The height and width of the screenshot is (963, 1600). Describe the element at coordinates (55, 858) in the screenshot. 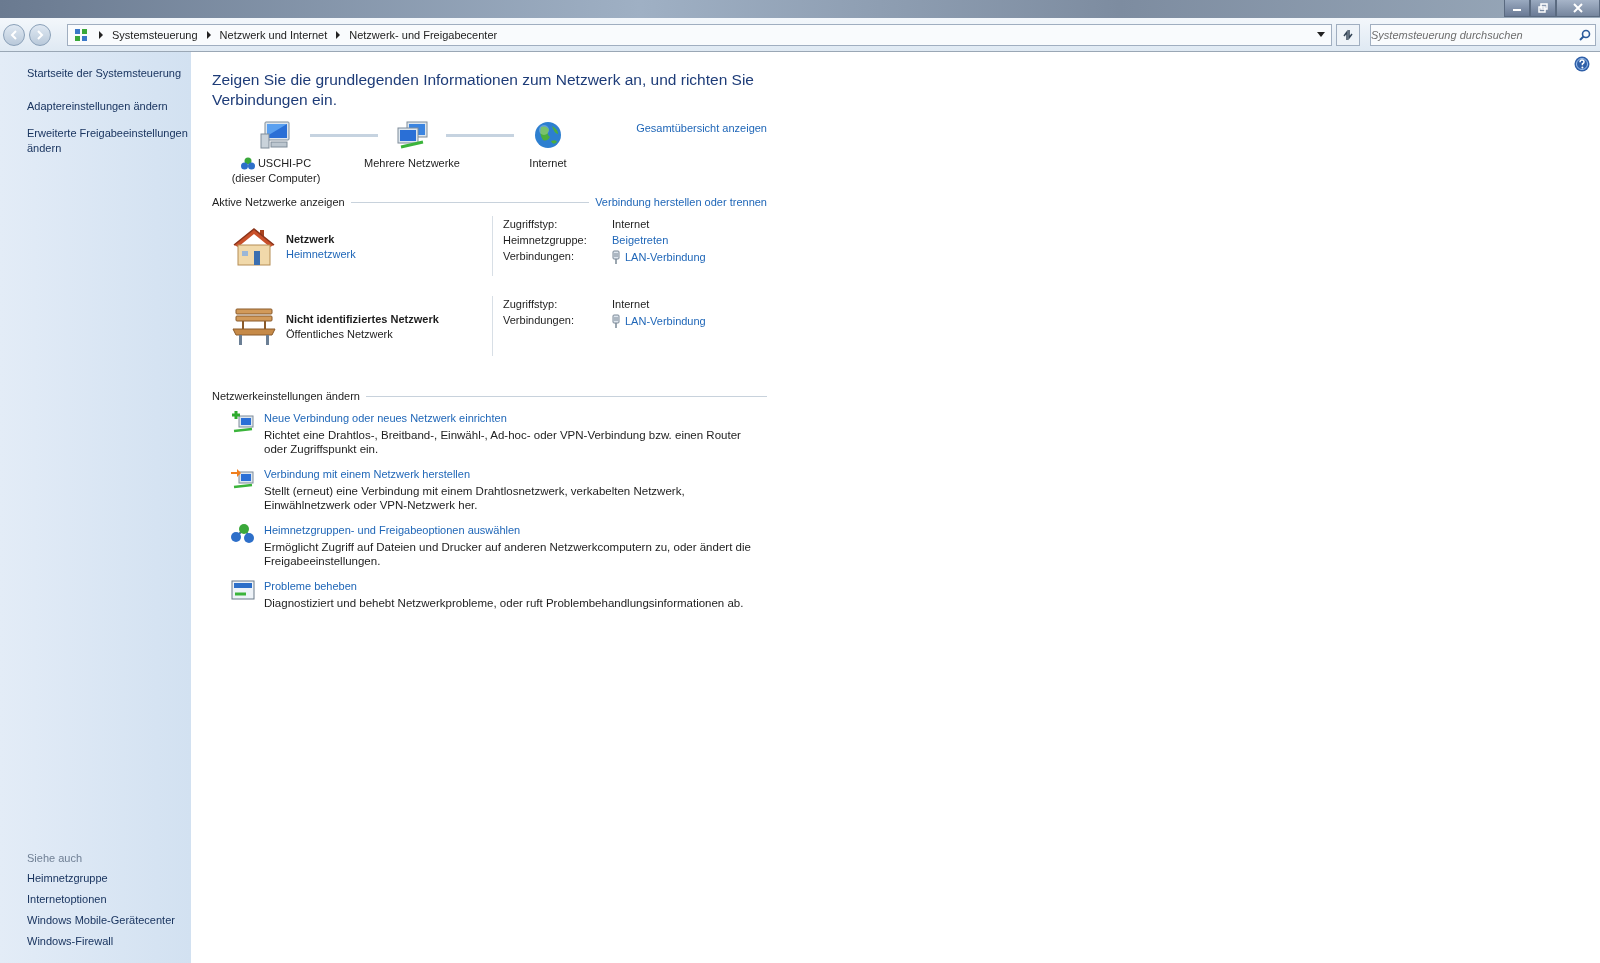

I see `section-label: Siehe auch` at that location.